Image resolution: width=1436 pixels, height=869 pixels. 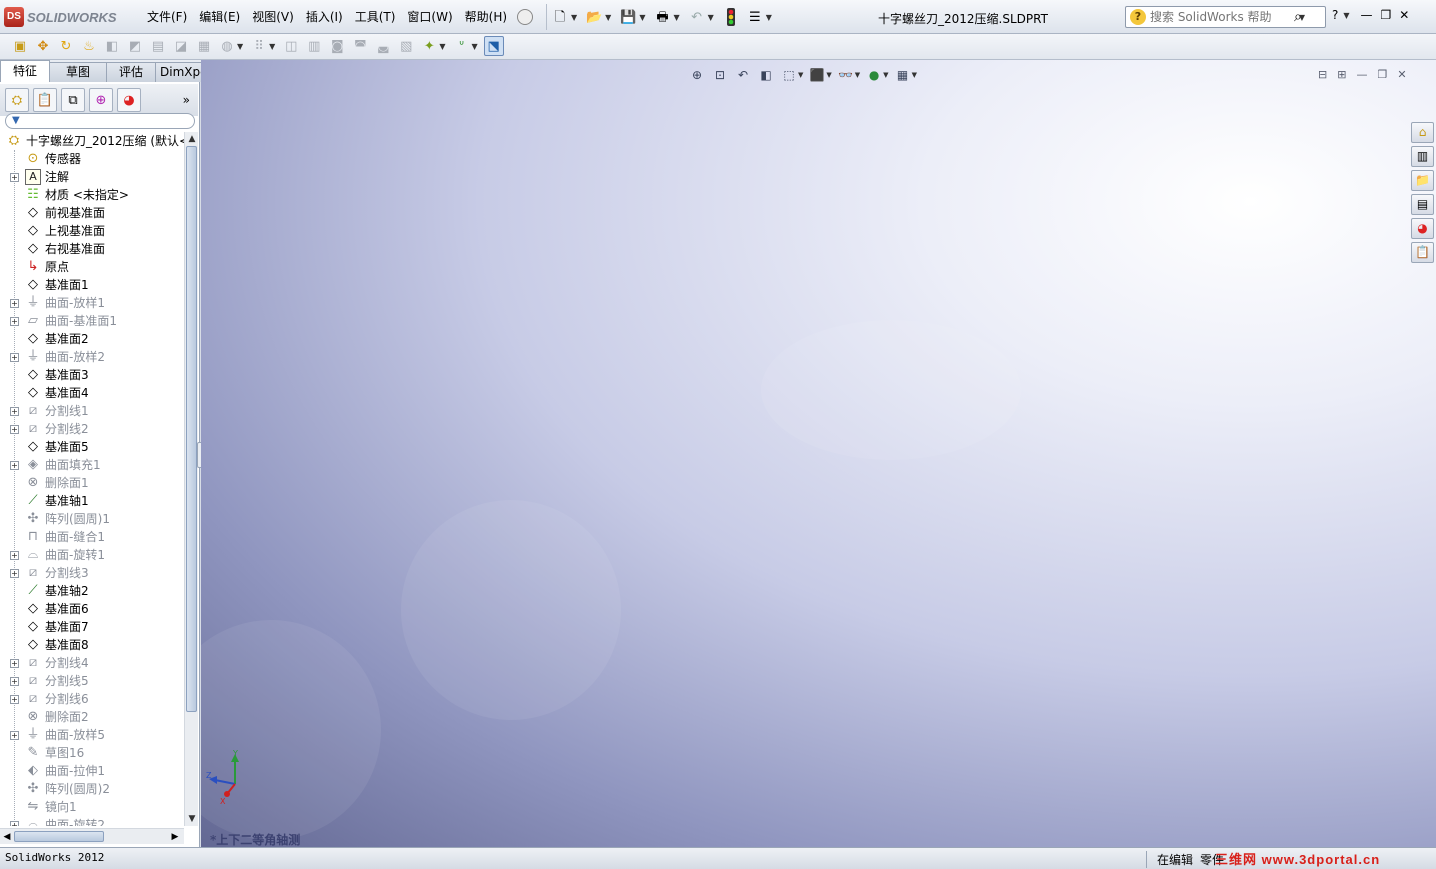 I want to click on custom-properties-icon: 📋, so click(x=1422, y=252).